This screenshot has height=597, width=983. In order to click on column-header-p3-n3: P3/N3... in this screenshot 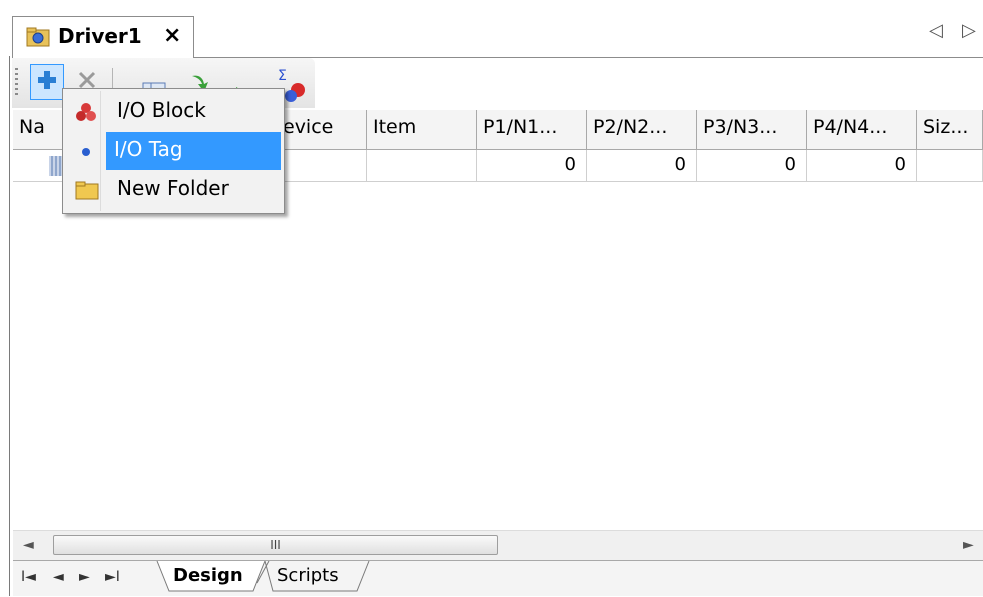, I will do `click(752, 130)`.